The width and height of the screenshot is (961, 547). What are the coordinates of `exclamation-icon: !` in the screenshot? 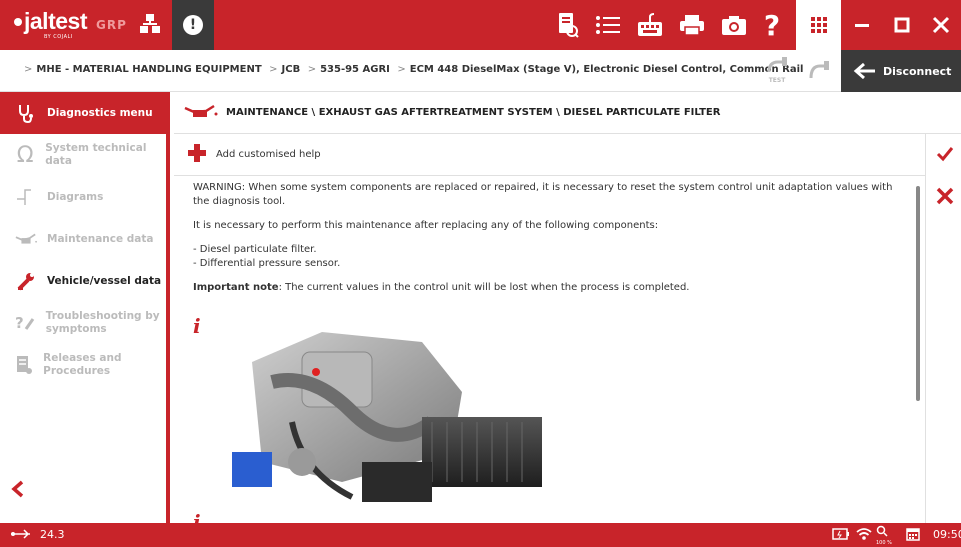 It's located at (193, 25).